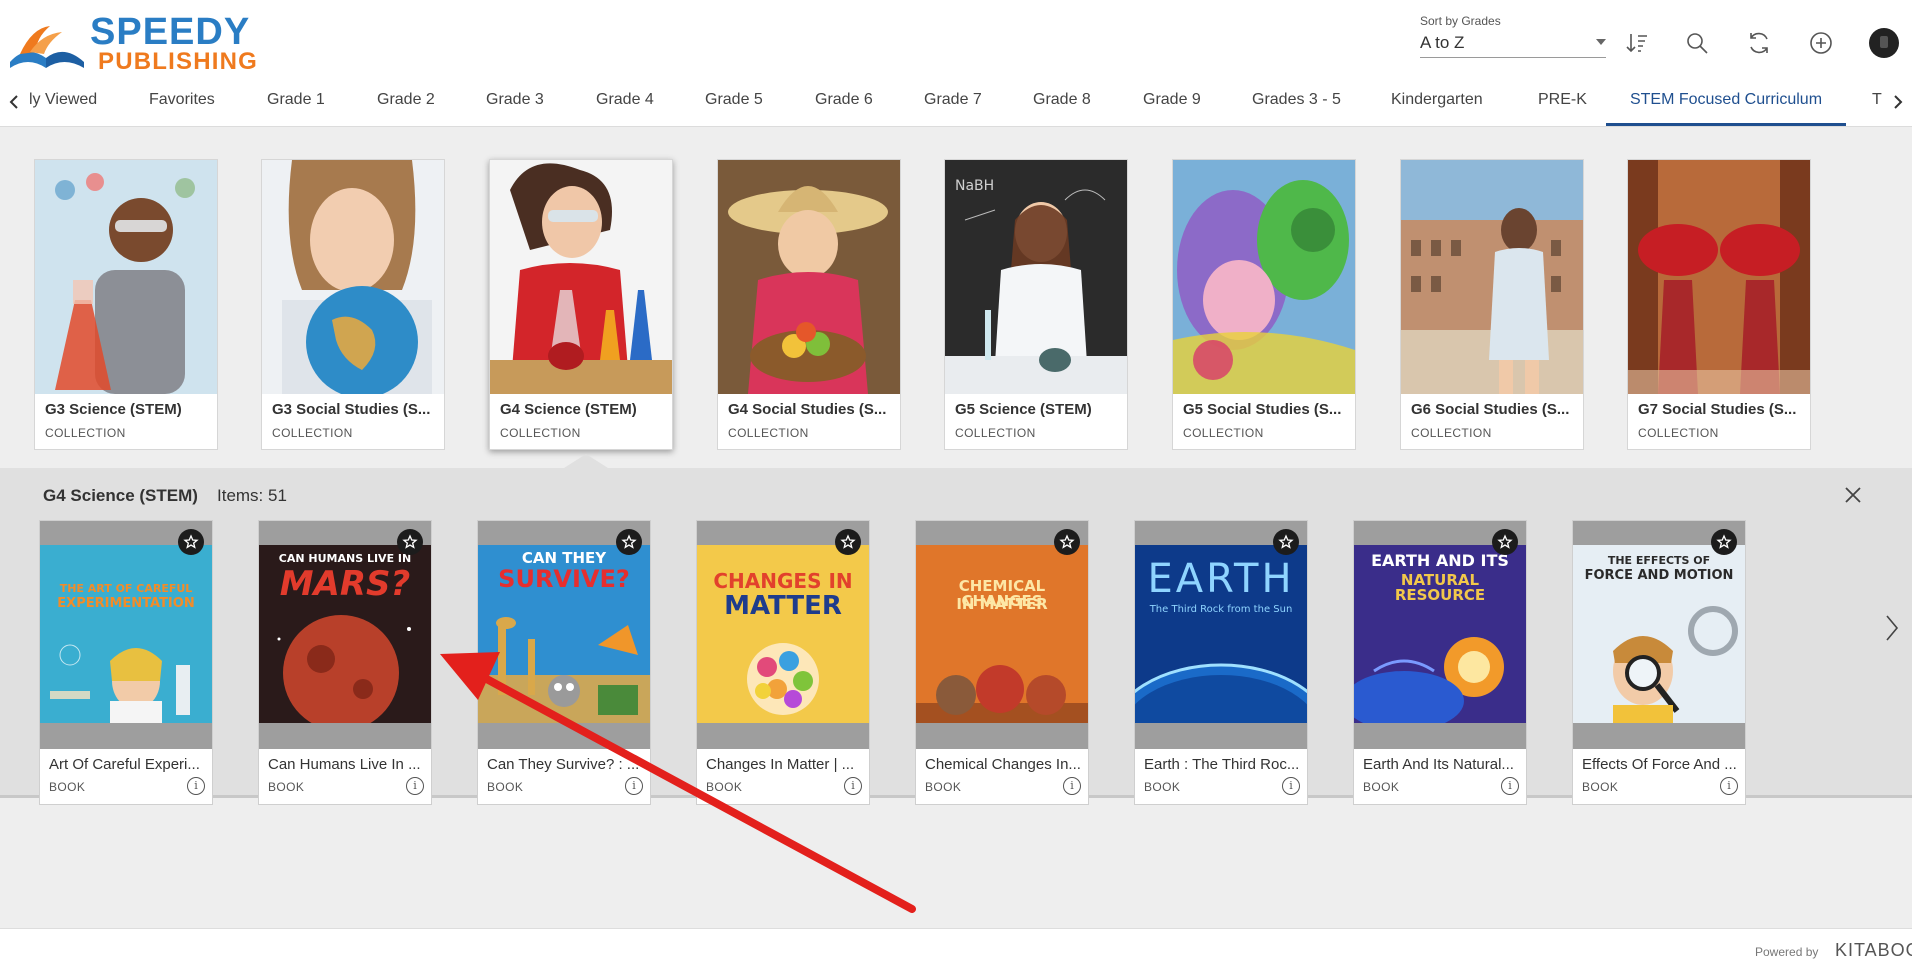 The height and width of the screenshot is (972, 1912). I want to click on panel-title: G4 Science (STEM), so click(120, 495).